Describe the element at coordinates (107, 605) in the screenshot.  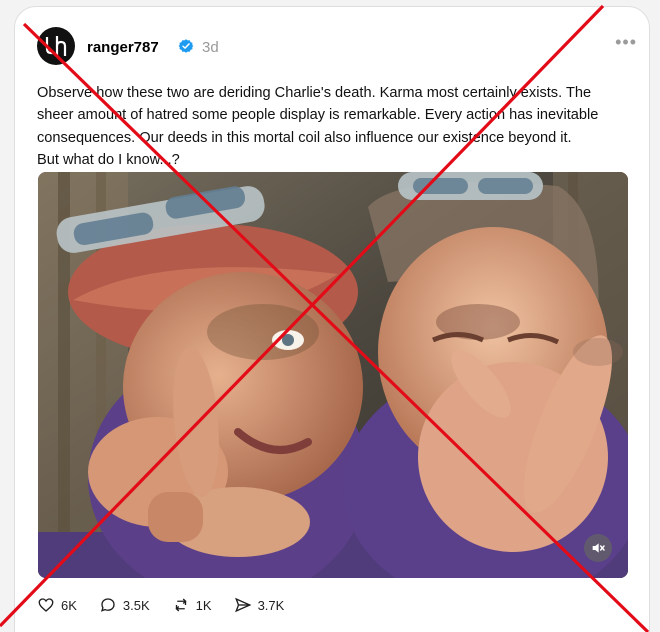
I see `comment-icon` at that location.